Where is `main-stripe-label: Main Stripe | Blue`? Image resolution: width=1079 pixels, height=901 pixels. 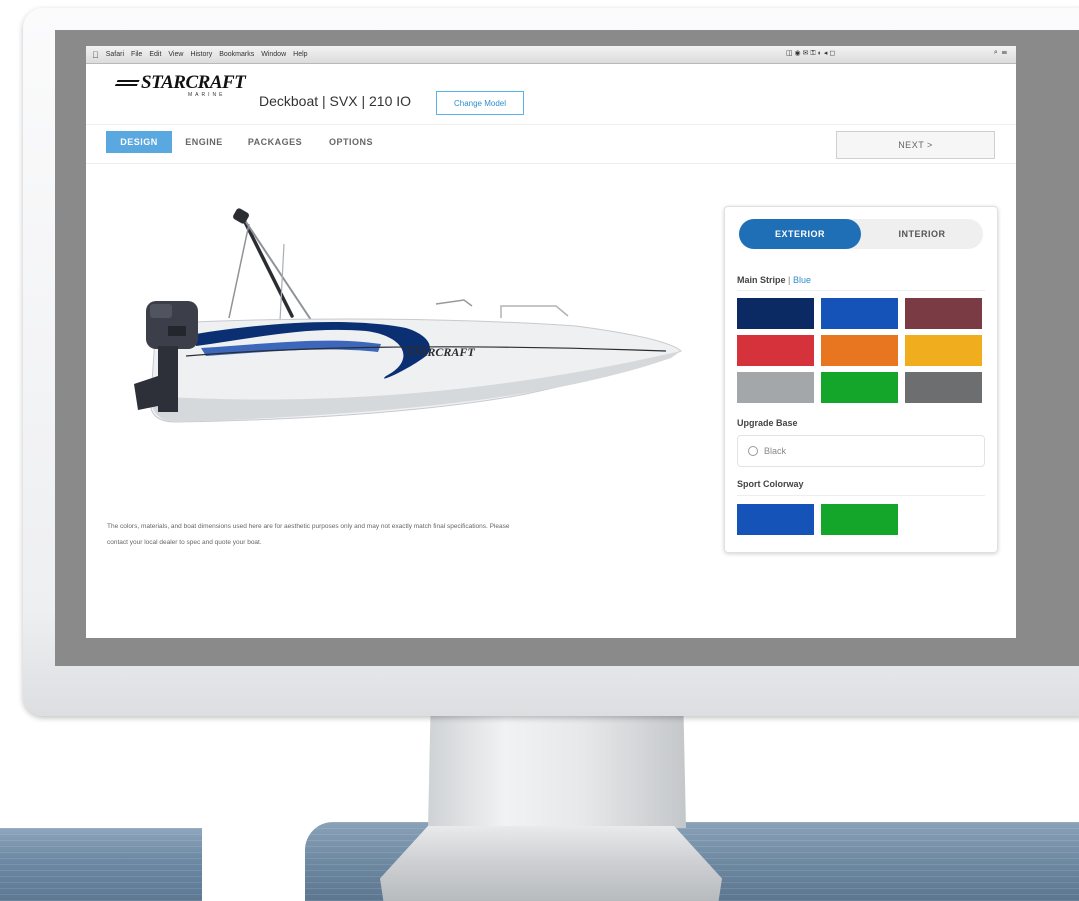 main-stripe-label: Main Stripe | Blue is located at coordinates (774, 280).